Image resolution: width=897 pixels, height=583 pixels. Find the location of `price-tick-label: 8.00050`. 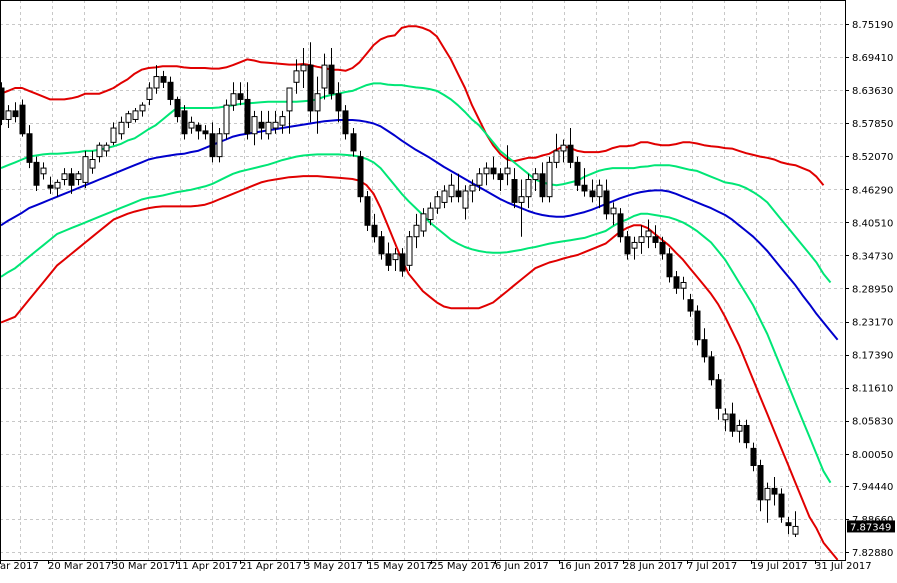

price-tick-label: 8.00050 is located at coordinates (872, 455).